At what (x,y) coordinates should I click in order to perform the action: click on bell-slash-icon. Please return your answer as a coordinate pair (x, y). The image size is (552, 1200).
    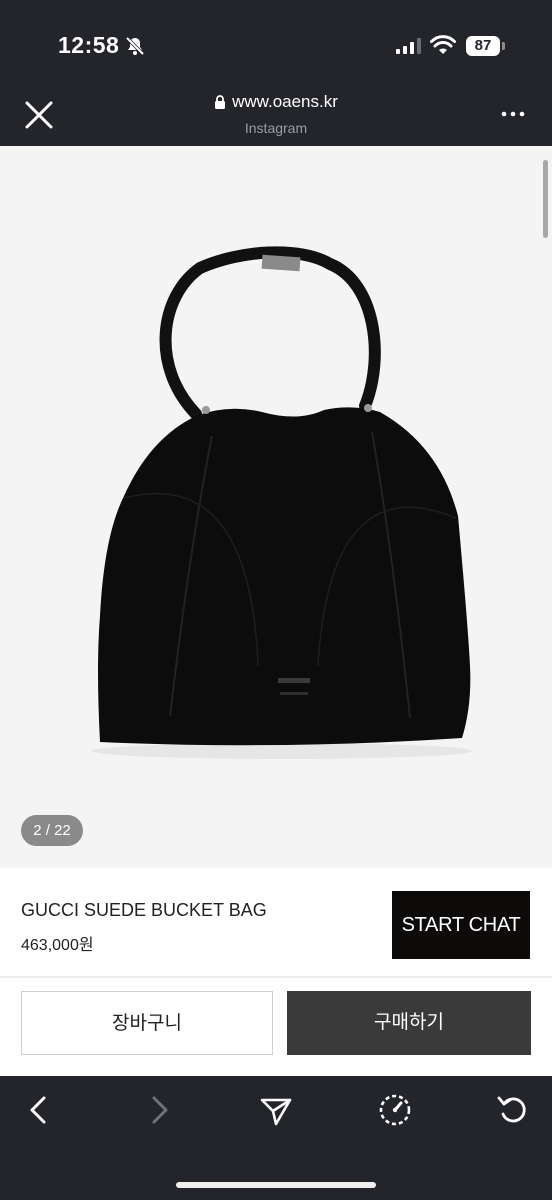
    Looking at the image, I should click on (135, 46).